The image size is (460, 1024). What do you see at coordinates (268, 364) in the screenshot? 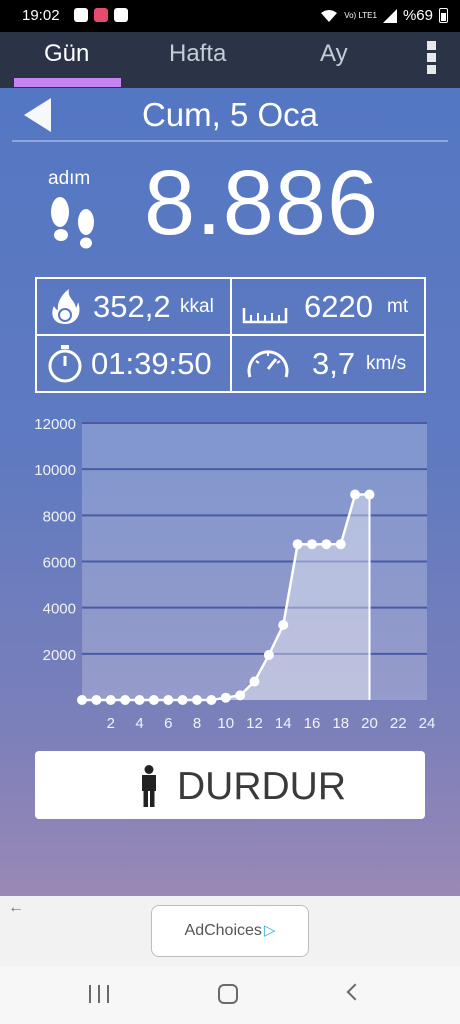
I see `speedometer-icon` at bounding box center [268, 364].